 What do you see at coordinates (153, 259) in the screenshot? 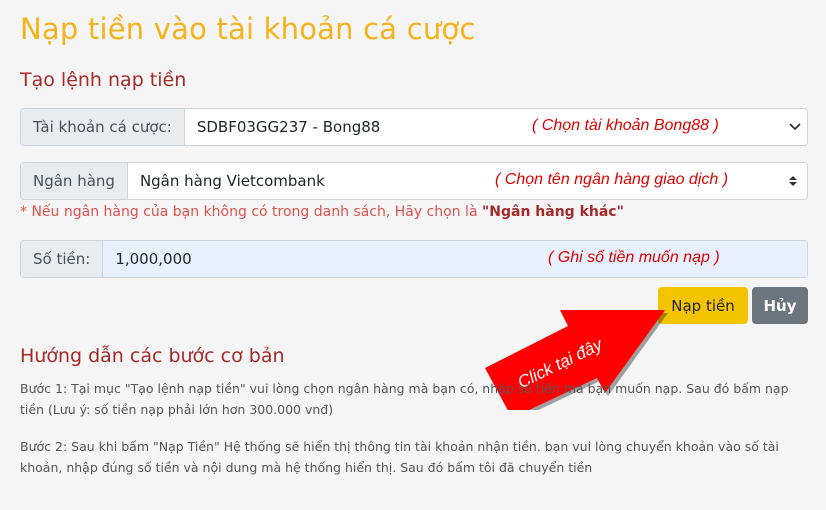
I see `amount-input: 1,000,000` at bounding box center [153, 259].